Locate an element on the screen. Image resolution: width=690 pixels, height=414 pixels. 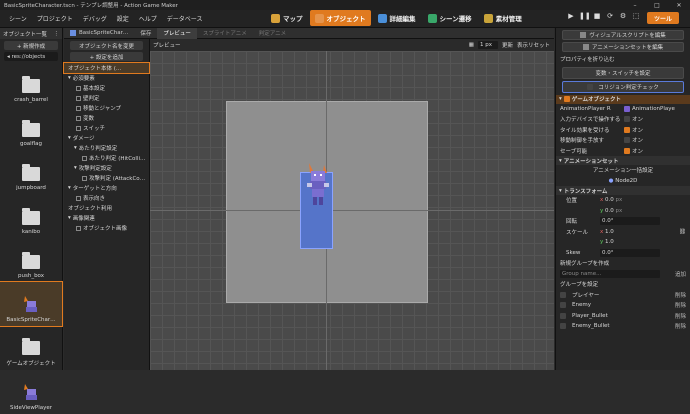
add-setting-button: + 設定を追加 is located at coordinates (106, 56).